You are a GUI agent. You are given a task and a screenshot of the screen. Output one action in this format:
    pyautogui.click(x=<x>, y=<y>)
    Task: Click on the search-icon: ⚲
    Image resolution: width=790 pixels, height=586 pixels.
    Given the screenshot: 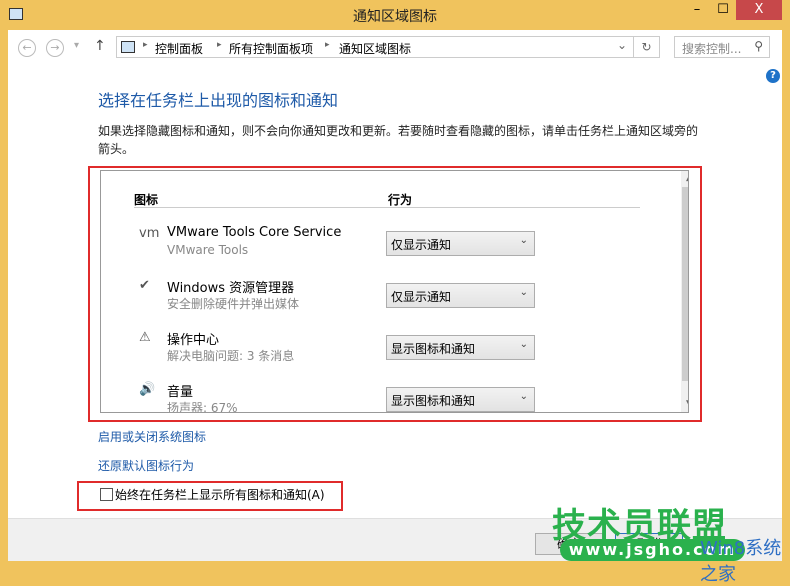 What is the action you would take?
    pyautogui.click(x=758, y=46)
    